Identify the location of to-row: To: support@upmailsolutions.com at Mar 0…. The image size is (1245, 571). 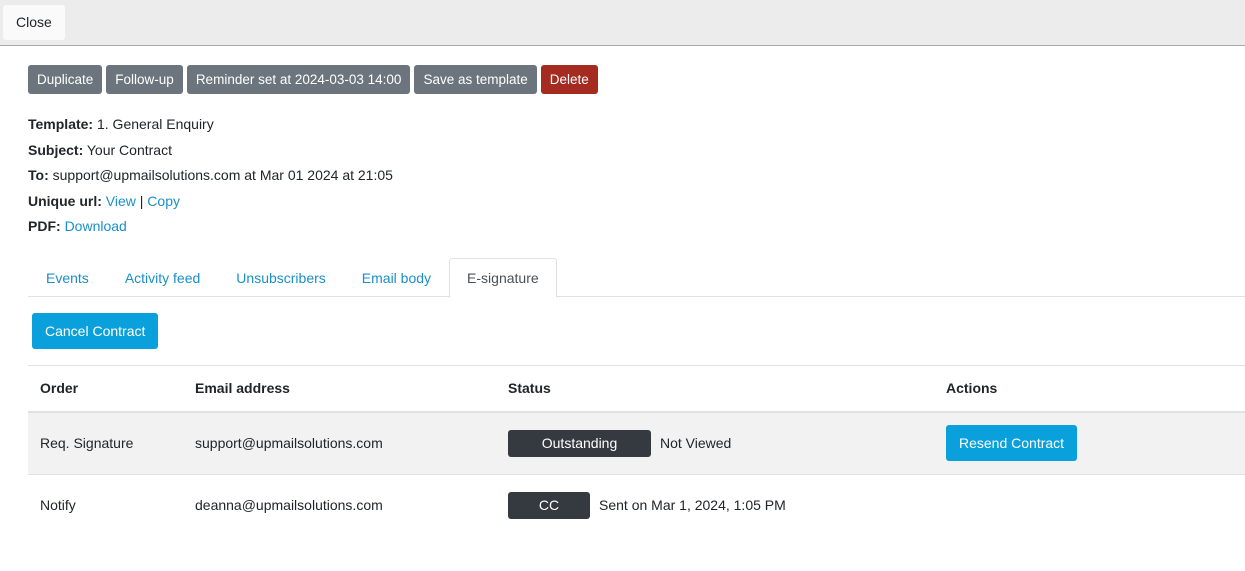
(210, 176).